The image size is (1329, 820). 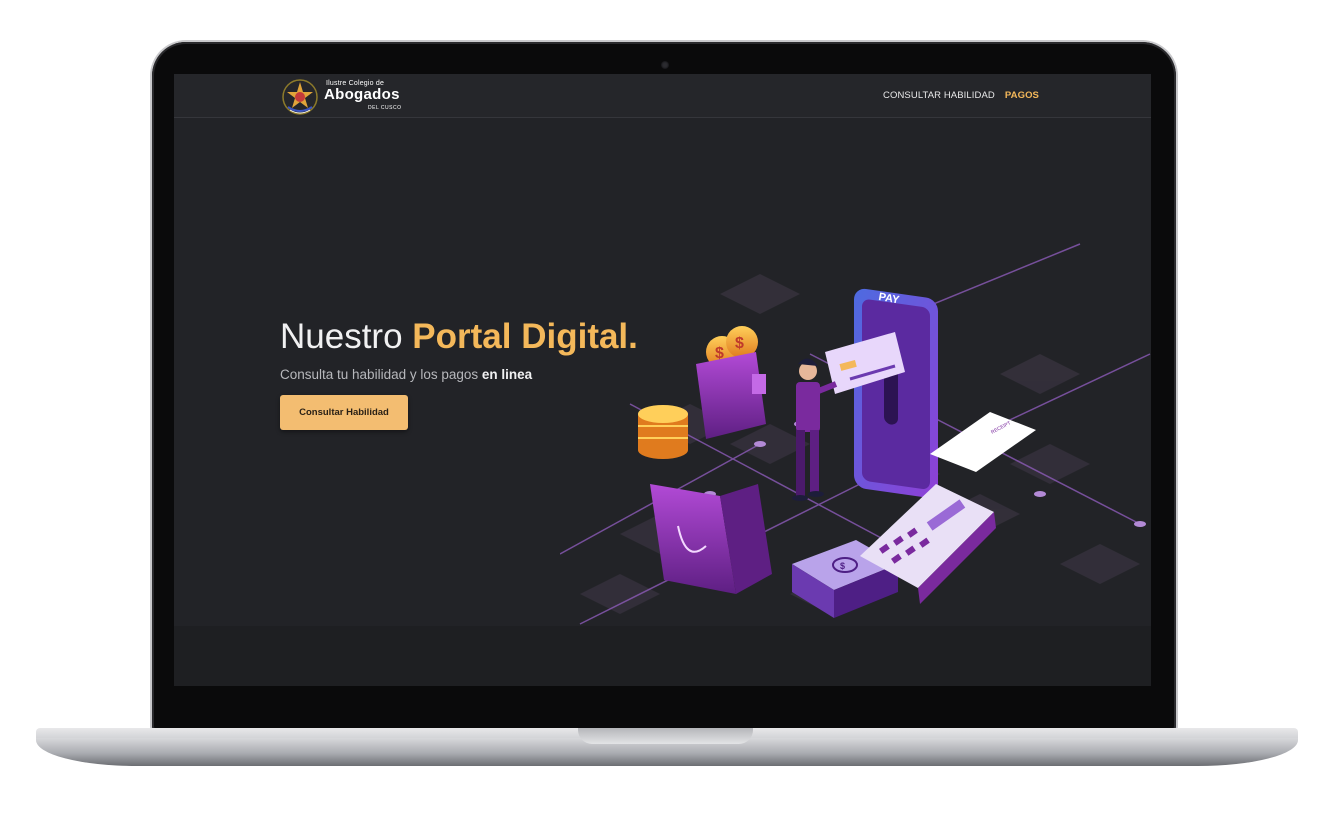 What do you see at coordinates (815, 429) in the screenshot?
I see `person-figure-icon` at bounding box center [815, 429].